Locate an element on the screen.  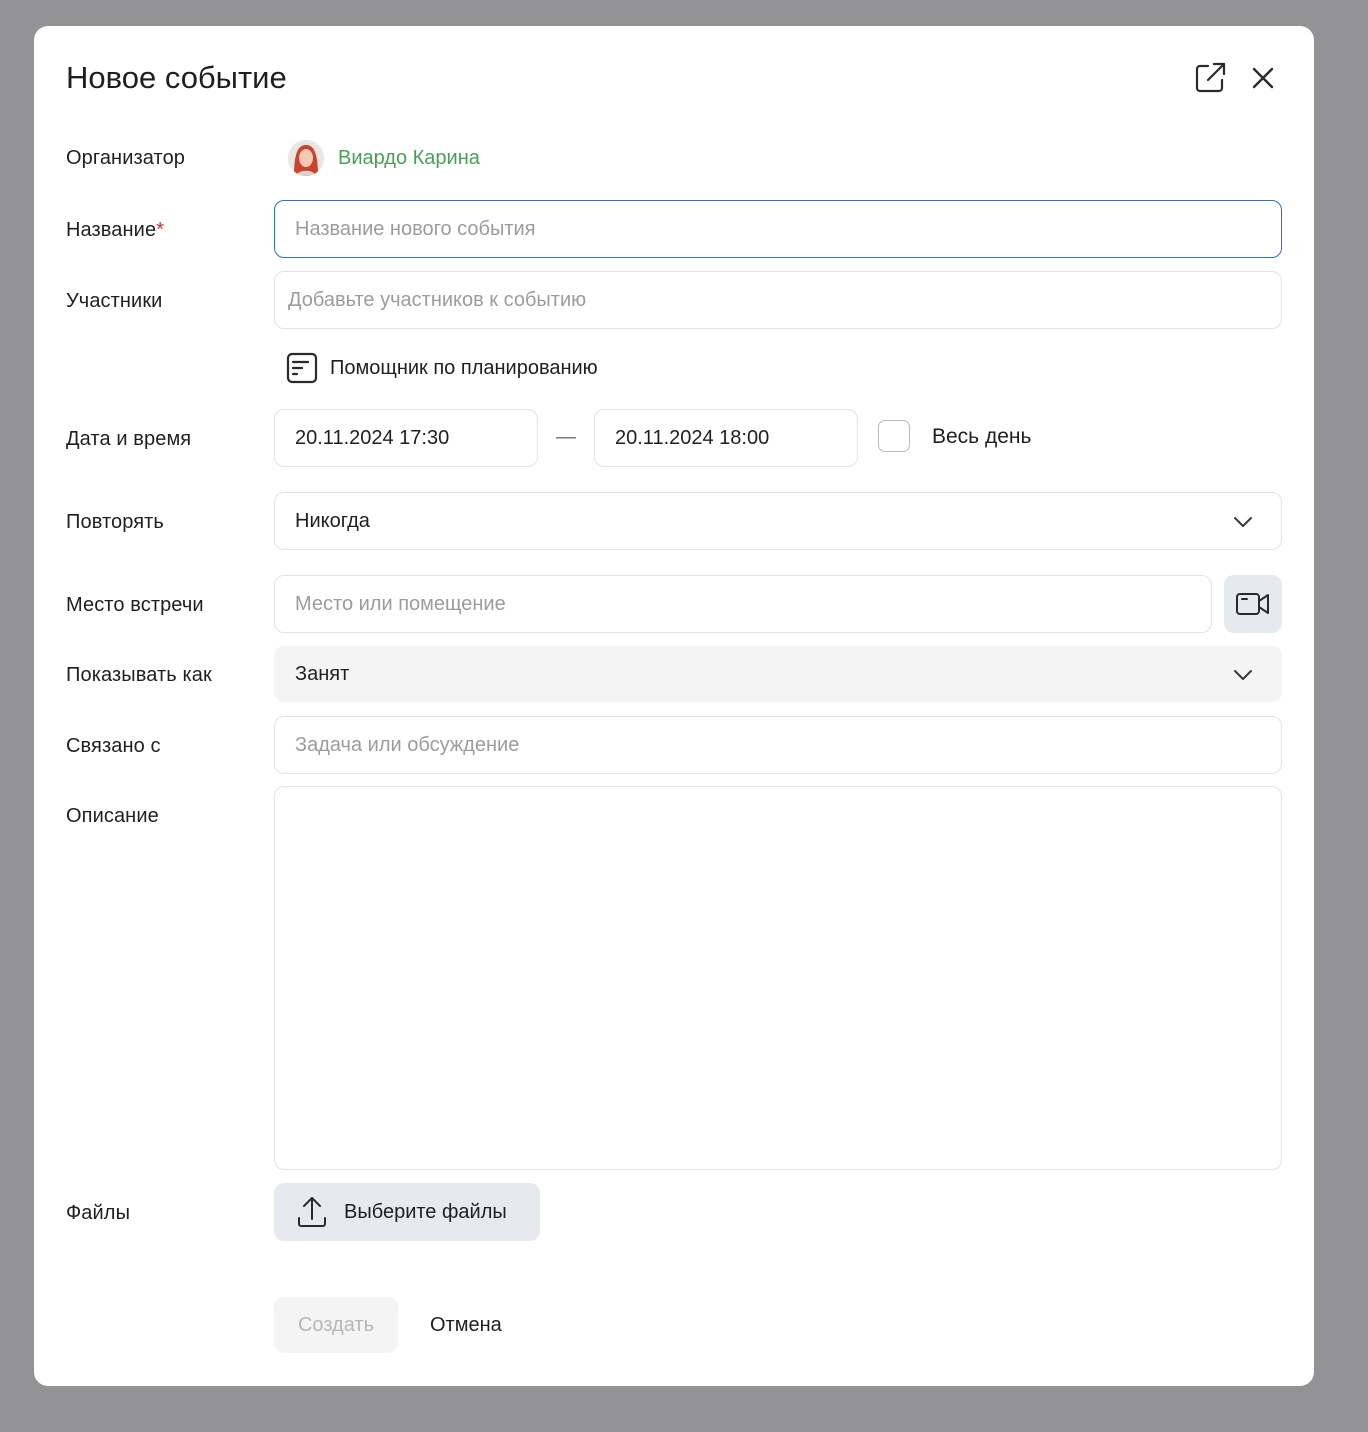
end-datetime-field: 20.11.2024 18:00 is located at coordinates (726, 438).